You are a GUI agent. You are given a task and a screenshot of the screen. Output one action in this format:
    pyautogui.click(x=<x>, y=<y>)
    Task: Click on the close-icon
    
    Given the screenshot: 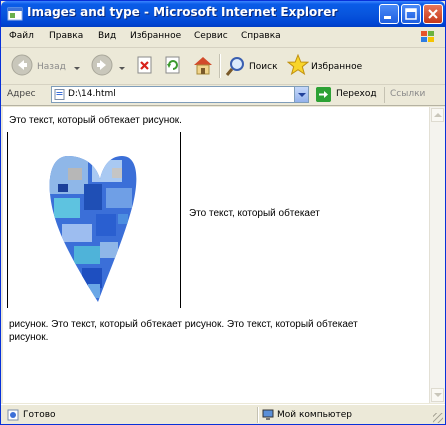 What is the action you would take?
    pyautogui.click(x=433, y=14)
    